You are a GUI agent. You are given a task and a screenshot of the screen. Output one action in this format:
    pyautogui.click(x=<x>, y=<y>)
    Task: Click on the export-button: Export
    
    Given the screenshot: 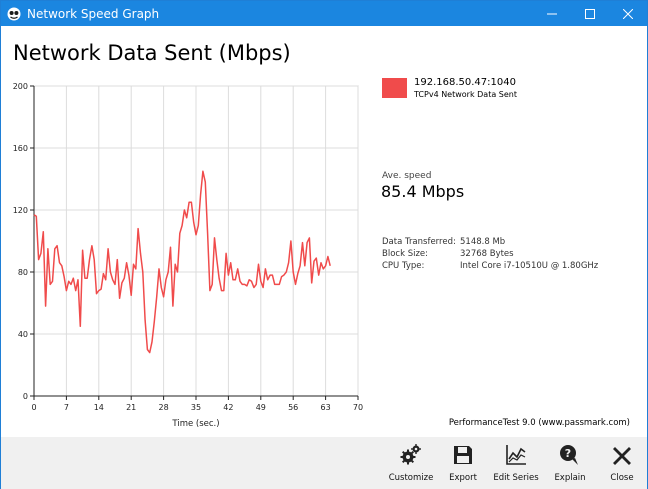 What is the action you would take?
    pyautogui.click(x=463, y=463)
    